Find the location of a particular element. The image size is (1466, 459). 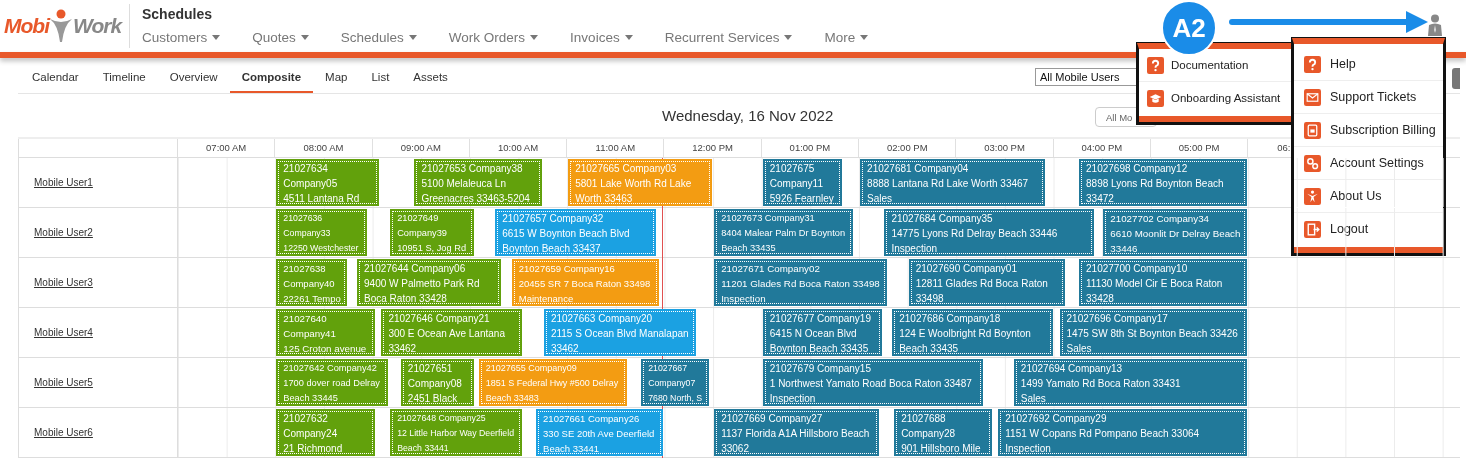

event-text: 5100 Melaleuca Ln is located at coordinates (464, 184).